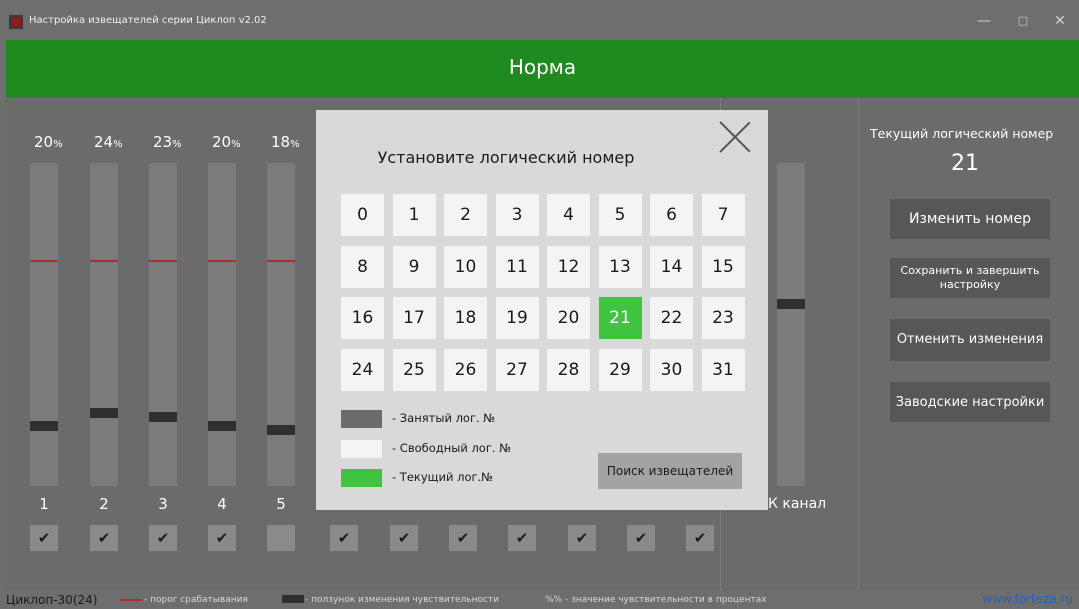 The height and width of the screenshot is (609, 1079). Describe the element at coordinates (671, 369) in the screenshot. I see `logical-number-cell: 30` at that location.